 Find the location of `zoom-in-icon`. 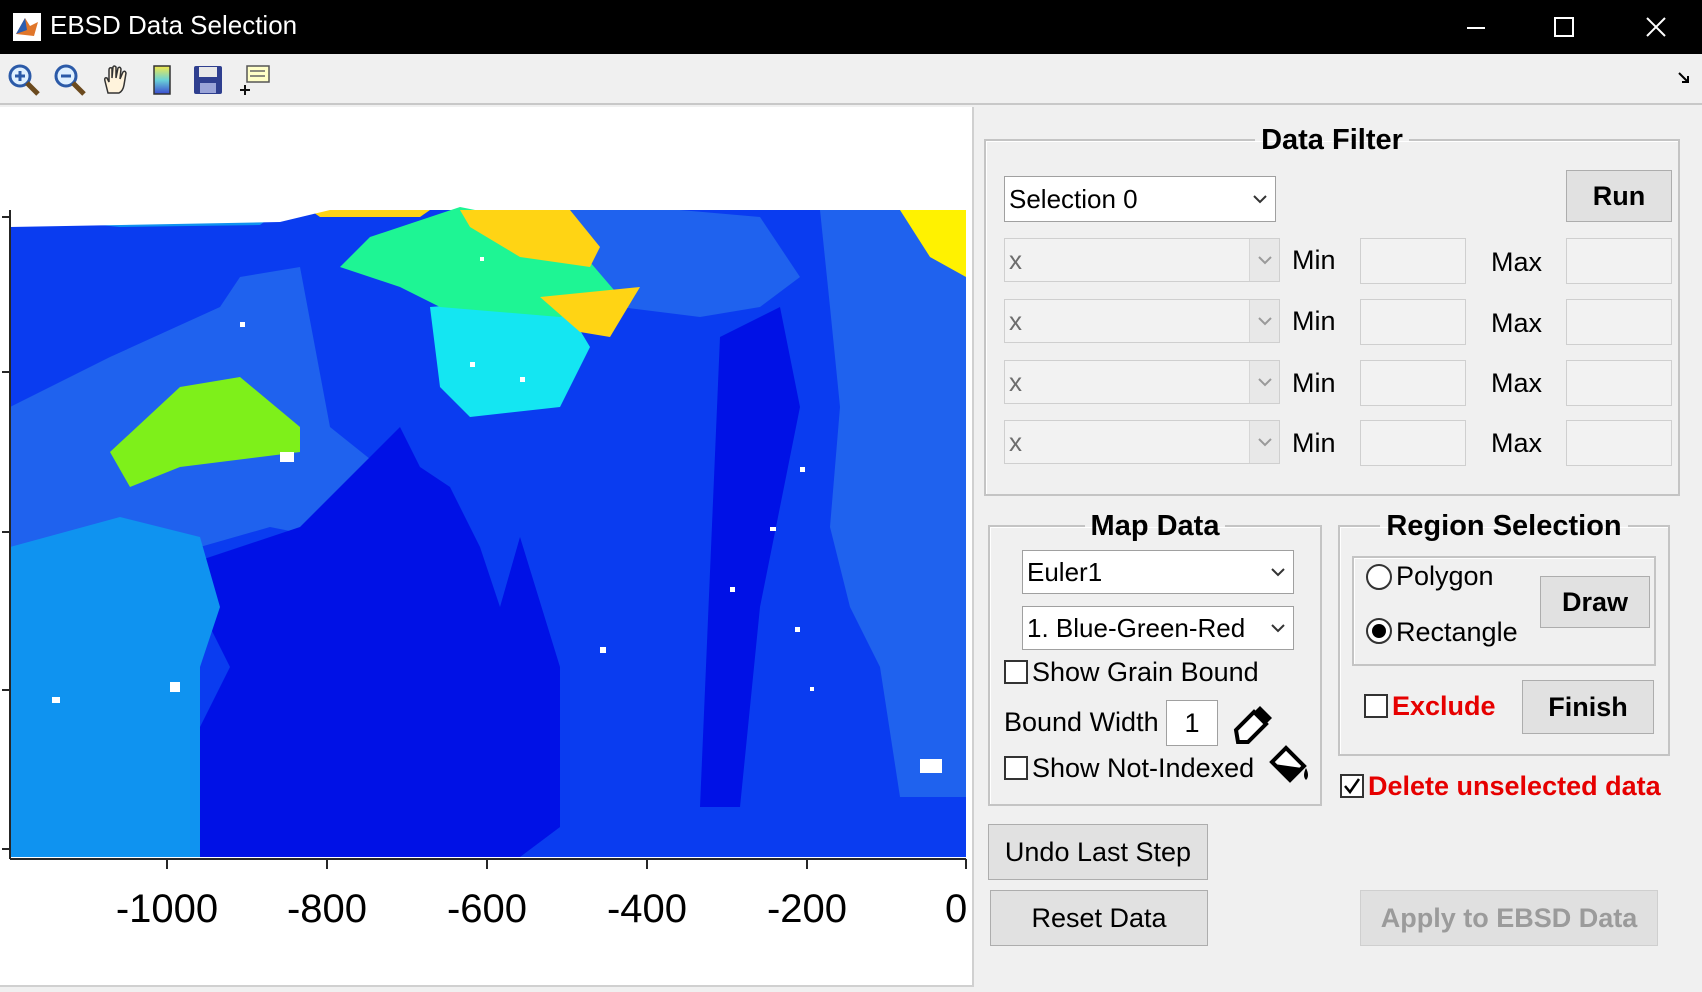

zoom-in-icon is located at coordinates (24, 80).